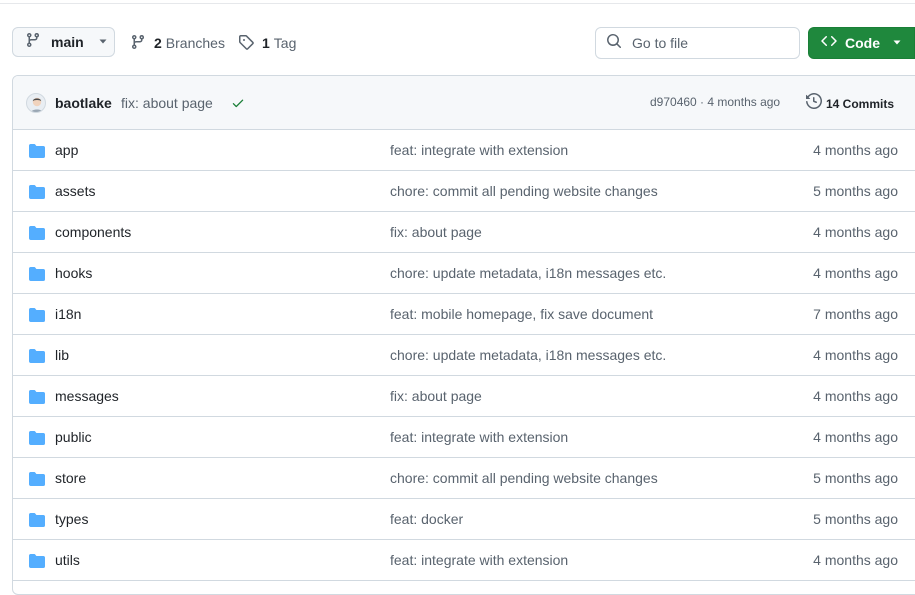 The height and width of the screenshot is (595, 915). Describe the element at coordinates (855, 314) in the screenshot. I see `file-commit-age: 7 months ago` at that location.